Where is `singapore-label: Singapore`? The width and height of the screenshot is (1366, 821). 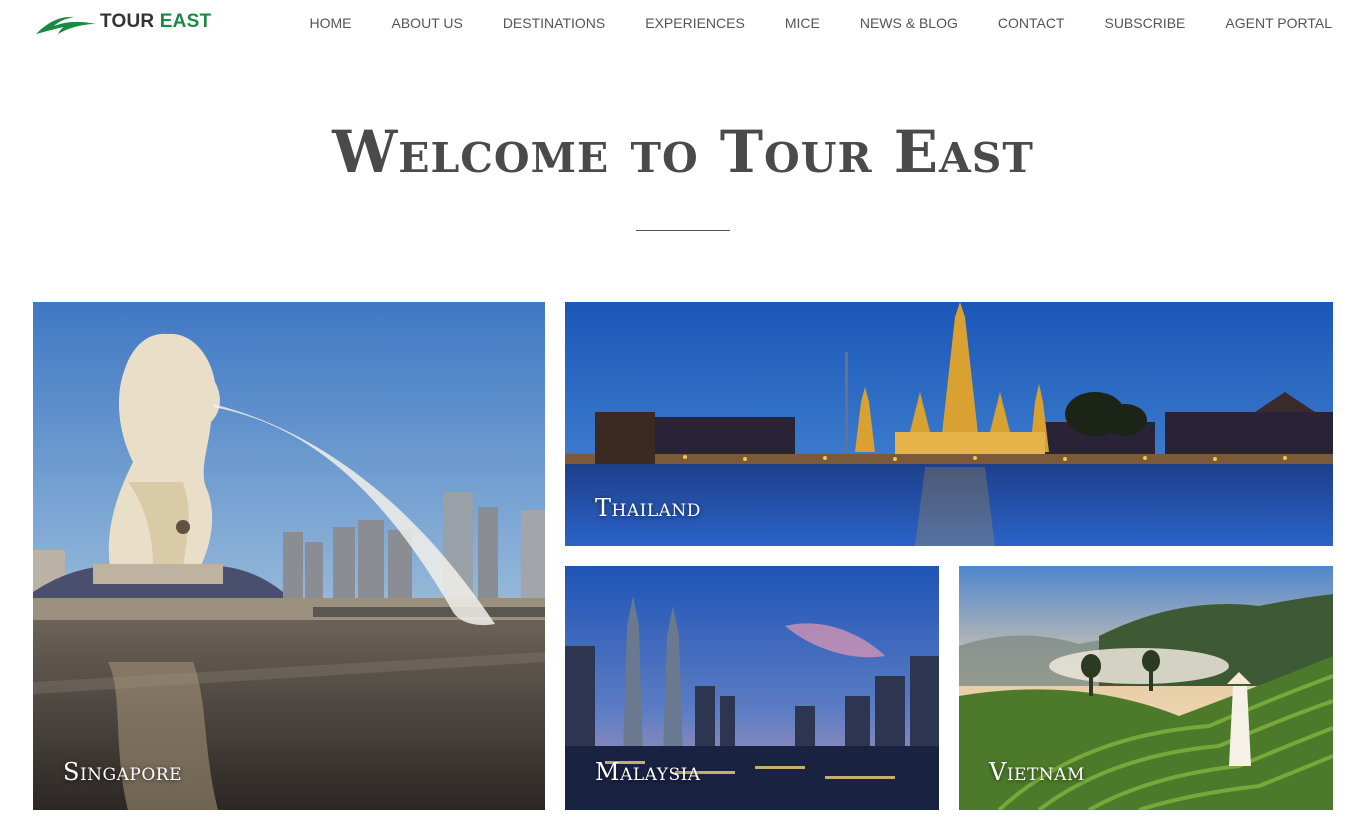 singapore-label: Singapore is located at coordinates (122, 772).